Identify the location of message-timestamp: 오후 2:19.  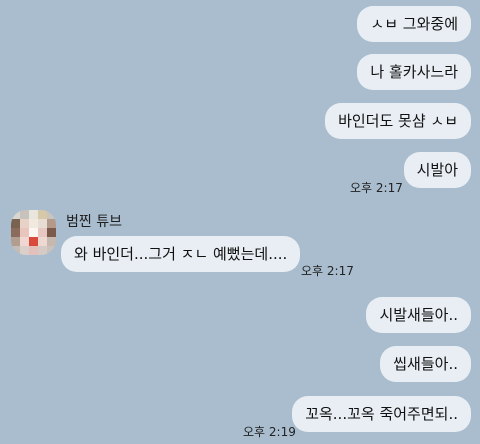
(269, 432).